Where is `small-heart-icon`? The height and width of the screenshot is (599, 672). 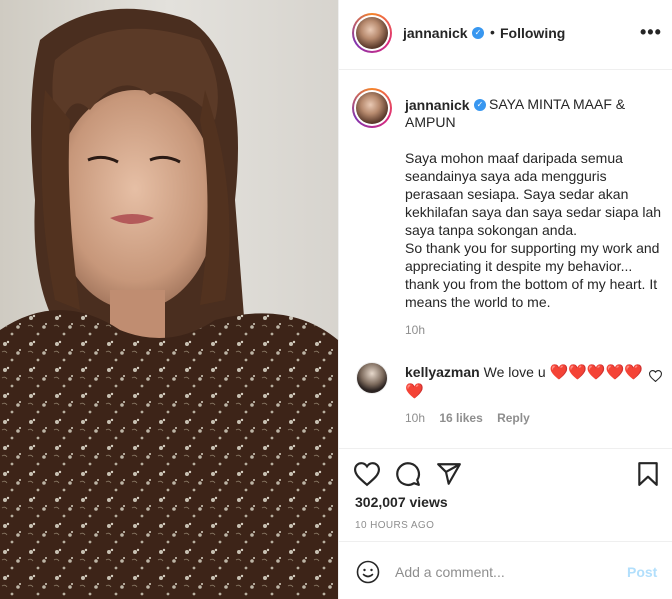 small-heart-icon is located at coordinates (655, 376).